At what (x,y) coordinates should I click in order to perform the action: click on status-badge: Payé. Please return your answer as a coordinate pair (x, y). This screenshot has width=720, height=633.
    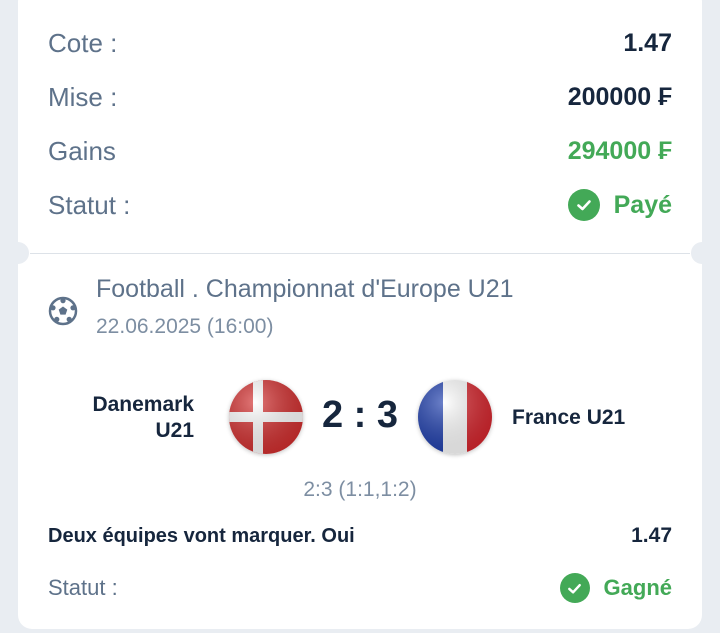
    Looking at the image, I should click on (619, 205).